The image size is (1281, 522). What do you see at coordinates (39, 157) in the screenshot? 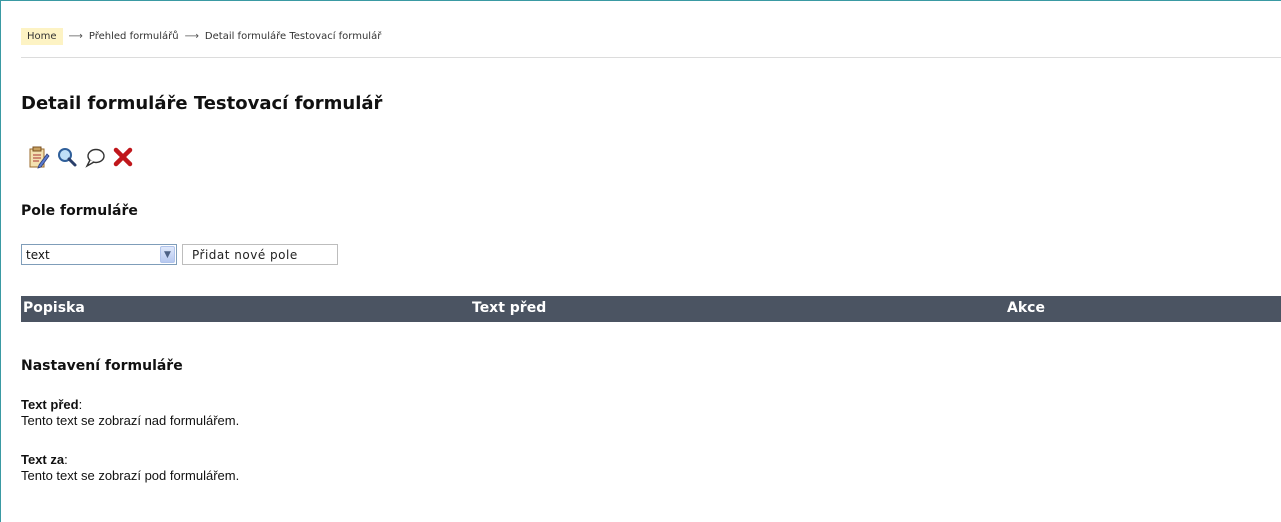
I see `edit-icon` at bounding box center [39, 157].